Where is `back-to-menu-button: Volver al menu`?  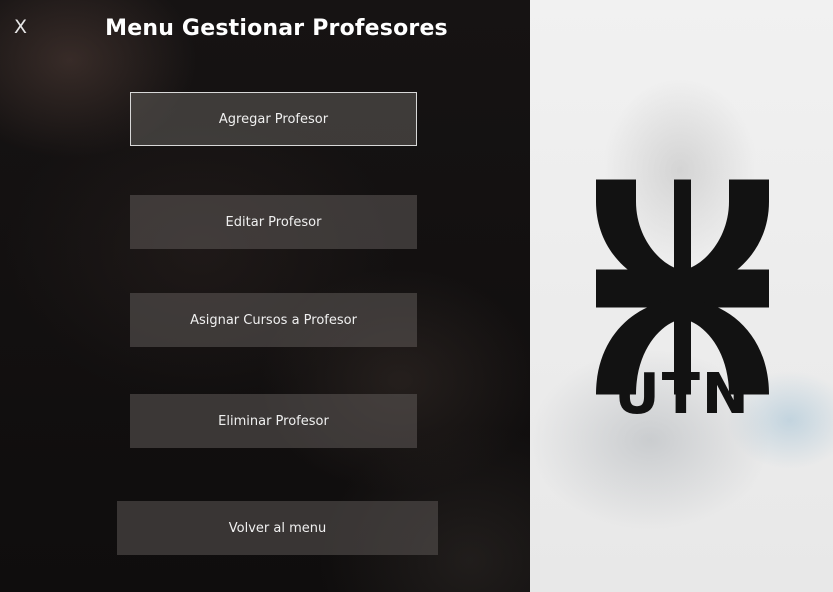
back-to-menu-button: Volver al menu is located at coordinates (277, 528).